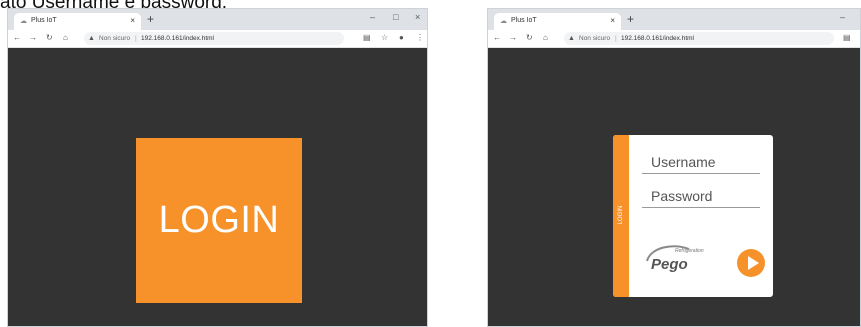  What do you see at coordinates (395, 17) in the screenshot?
I see `maximize-button: □` at bounding box center [395, 17].